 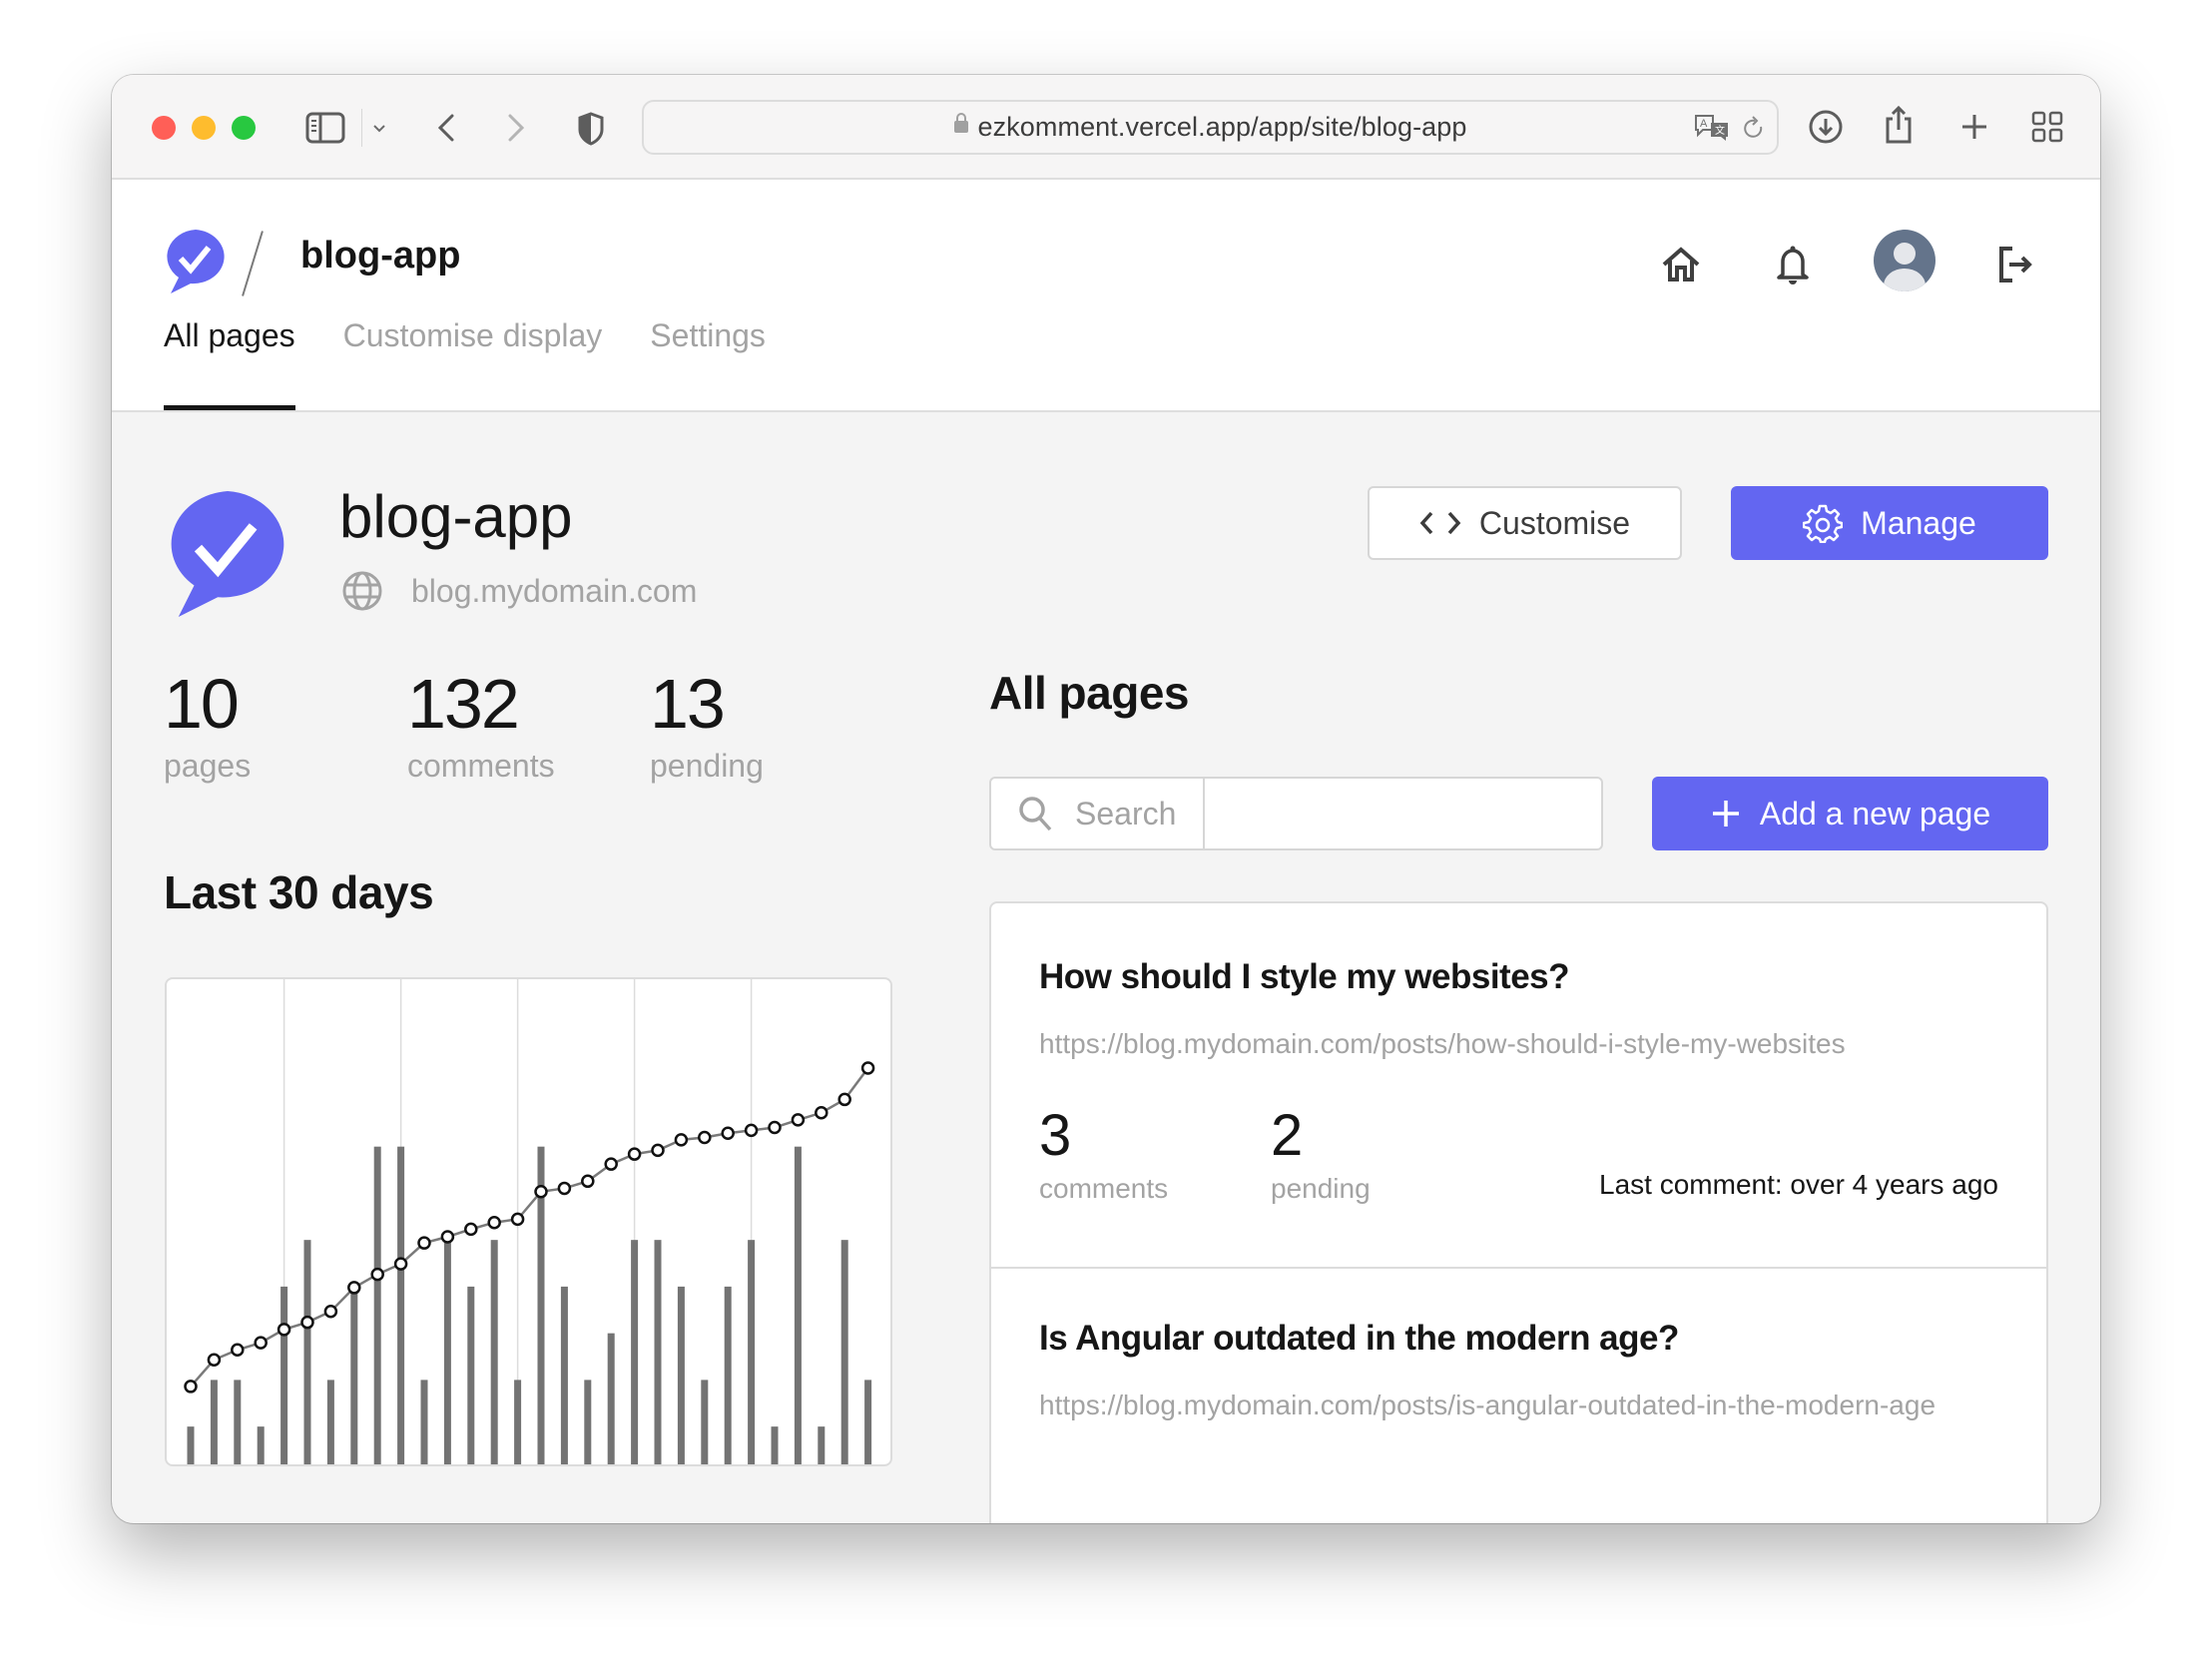 What do you see at coordinates (554, 592) in the screenshot?
I see `site-domain-link: blog.mydomain.com` at bounding box center [554, 592].